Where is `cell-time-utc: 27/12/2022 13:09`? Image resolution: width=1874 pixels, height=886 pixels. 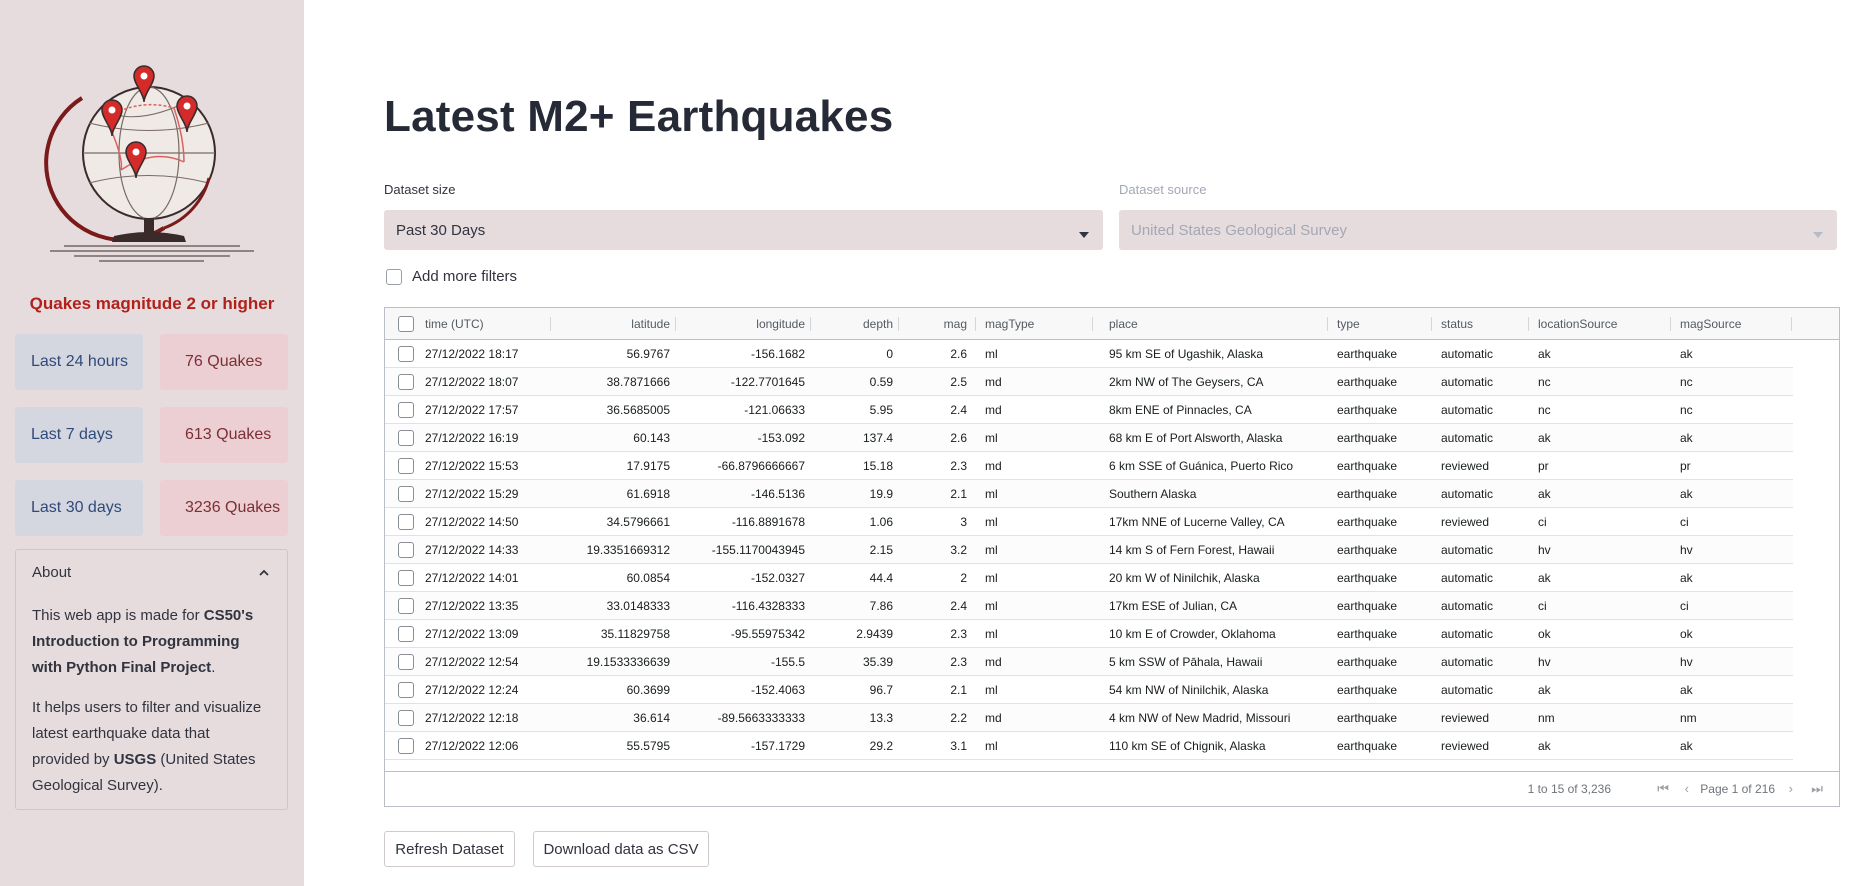
cell-time-utc: 27/12/2022 13:09 is located at coordinates (472, 634).